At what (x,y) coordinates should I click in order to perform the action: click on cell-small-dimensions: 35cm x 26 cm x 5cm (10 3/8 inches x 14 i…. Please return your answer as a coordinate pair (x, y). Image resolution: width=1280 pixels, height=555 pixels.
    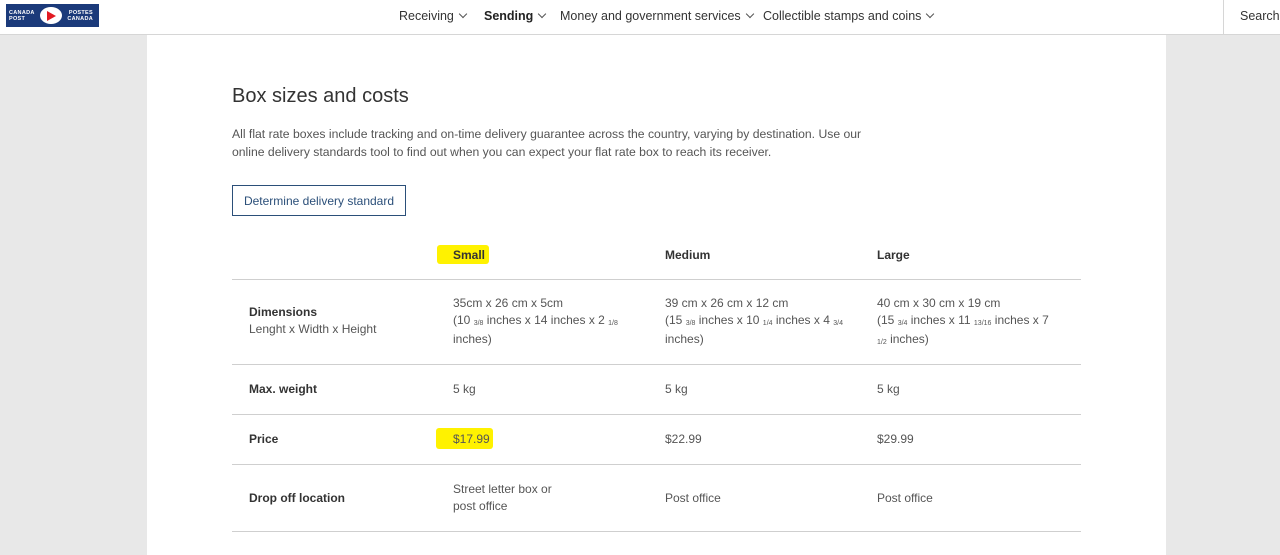
    Looking at the image, I should click on (535, 321).